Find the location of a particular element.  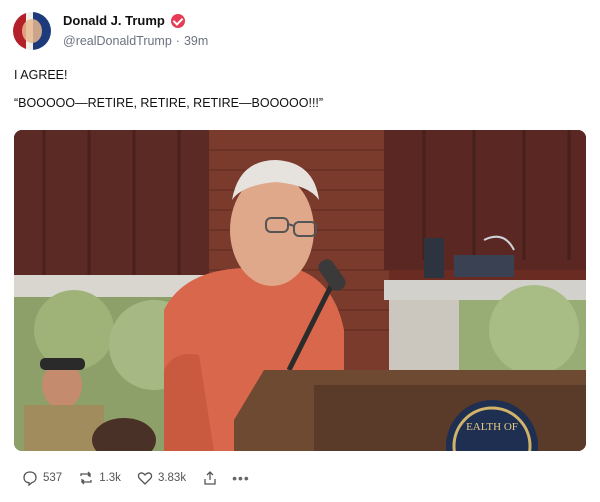

comment-icon is located at coordinates (30, 478).